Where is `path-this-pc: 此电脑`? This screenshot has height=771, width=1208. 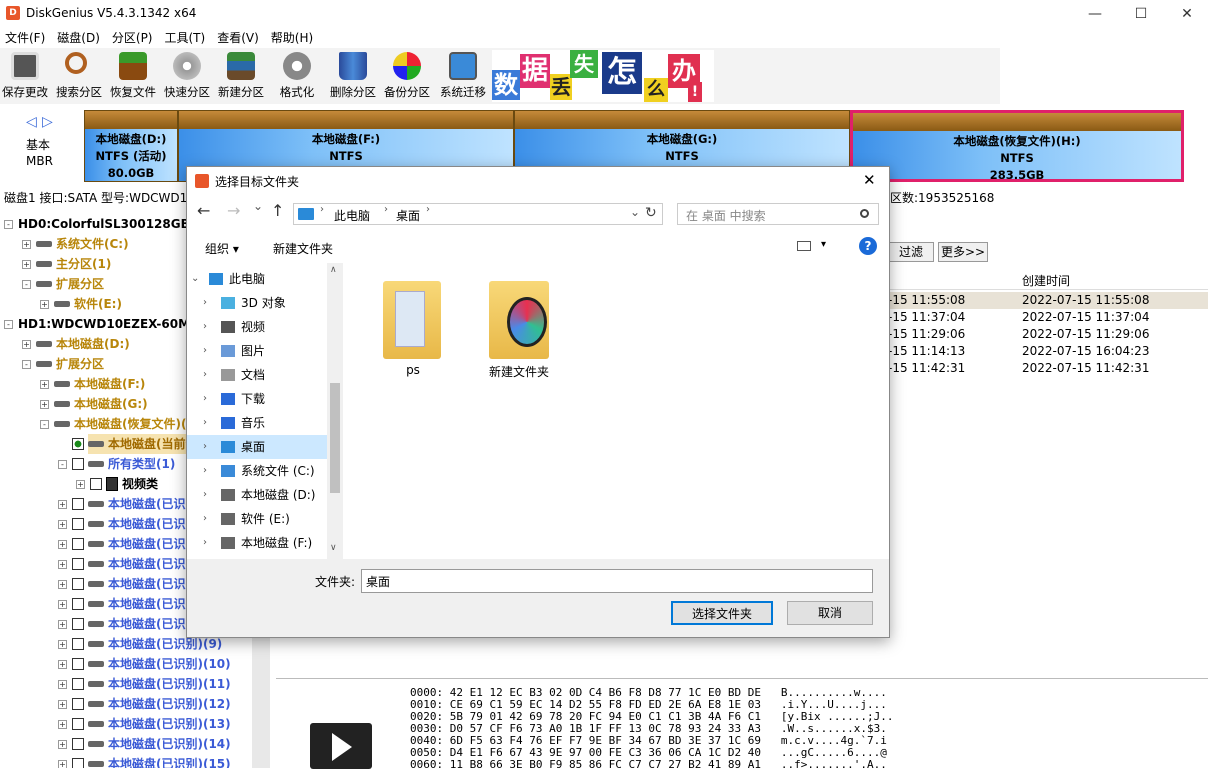
path-this-pc: 此电脑 is located at coordinates (352, 215).